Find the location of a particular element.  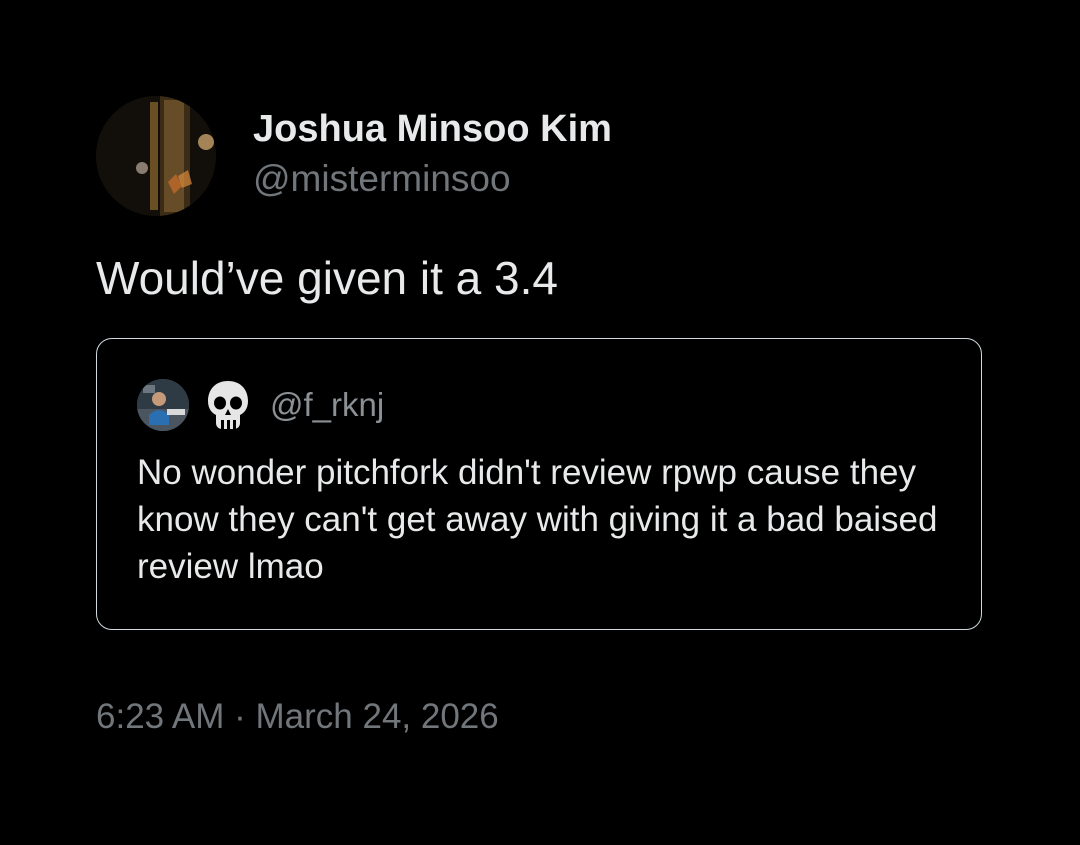

skull-emoji-icon is located at coordinates (228, 405).